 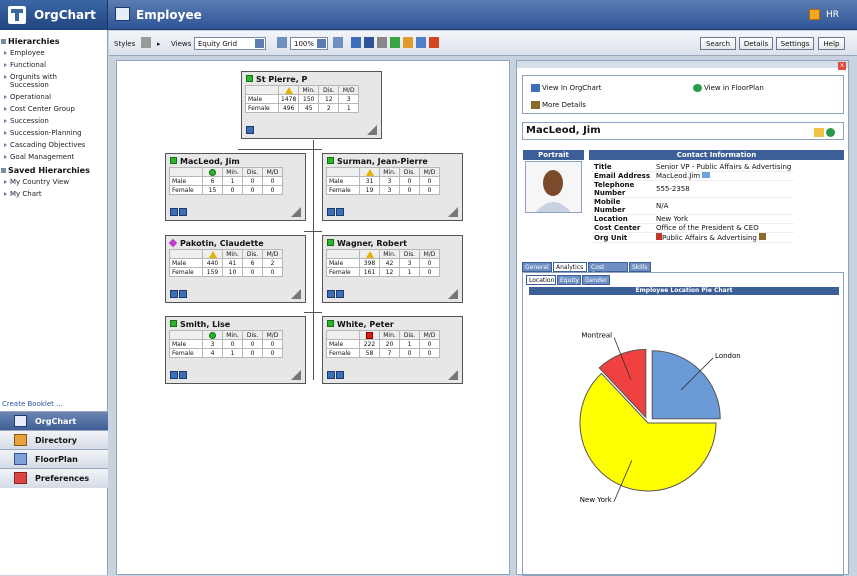 I want to click on stat-cell: 6, so click(x=252, y=263).